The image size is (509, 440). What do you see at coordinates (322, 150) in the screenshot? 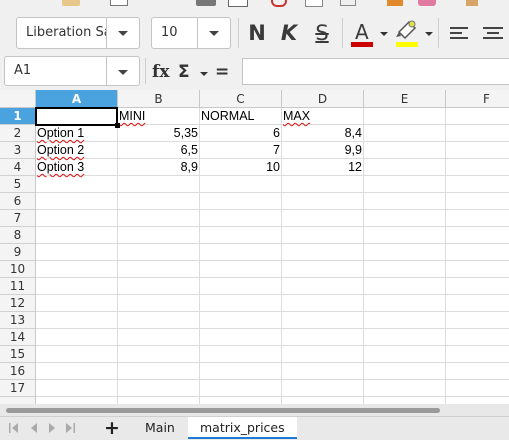
I see `cell-d3: 9,9` at bounding box center [322, 150].